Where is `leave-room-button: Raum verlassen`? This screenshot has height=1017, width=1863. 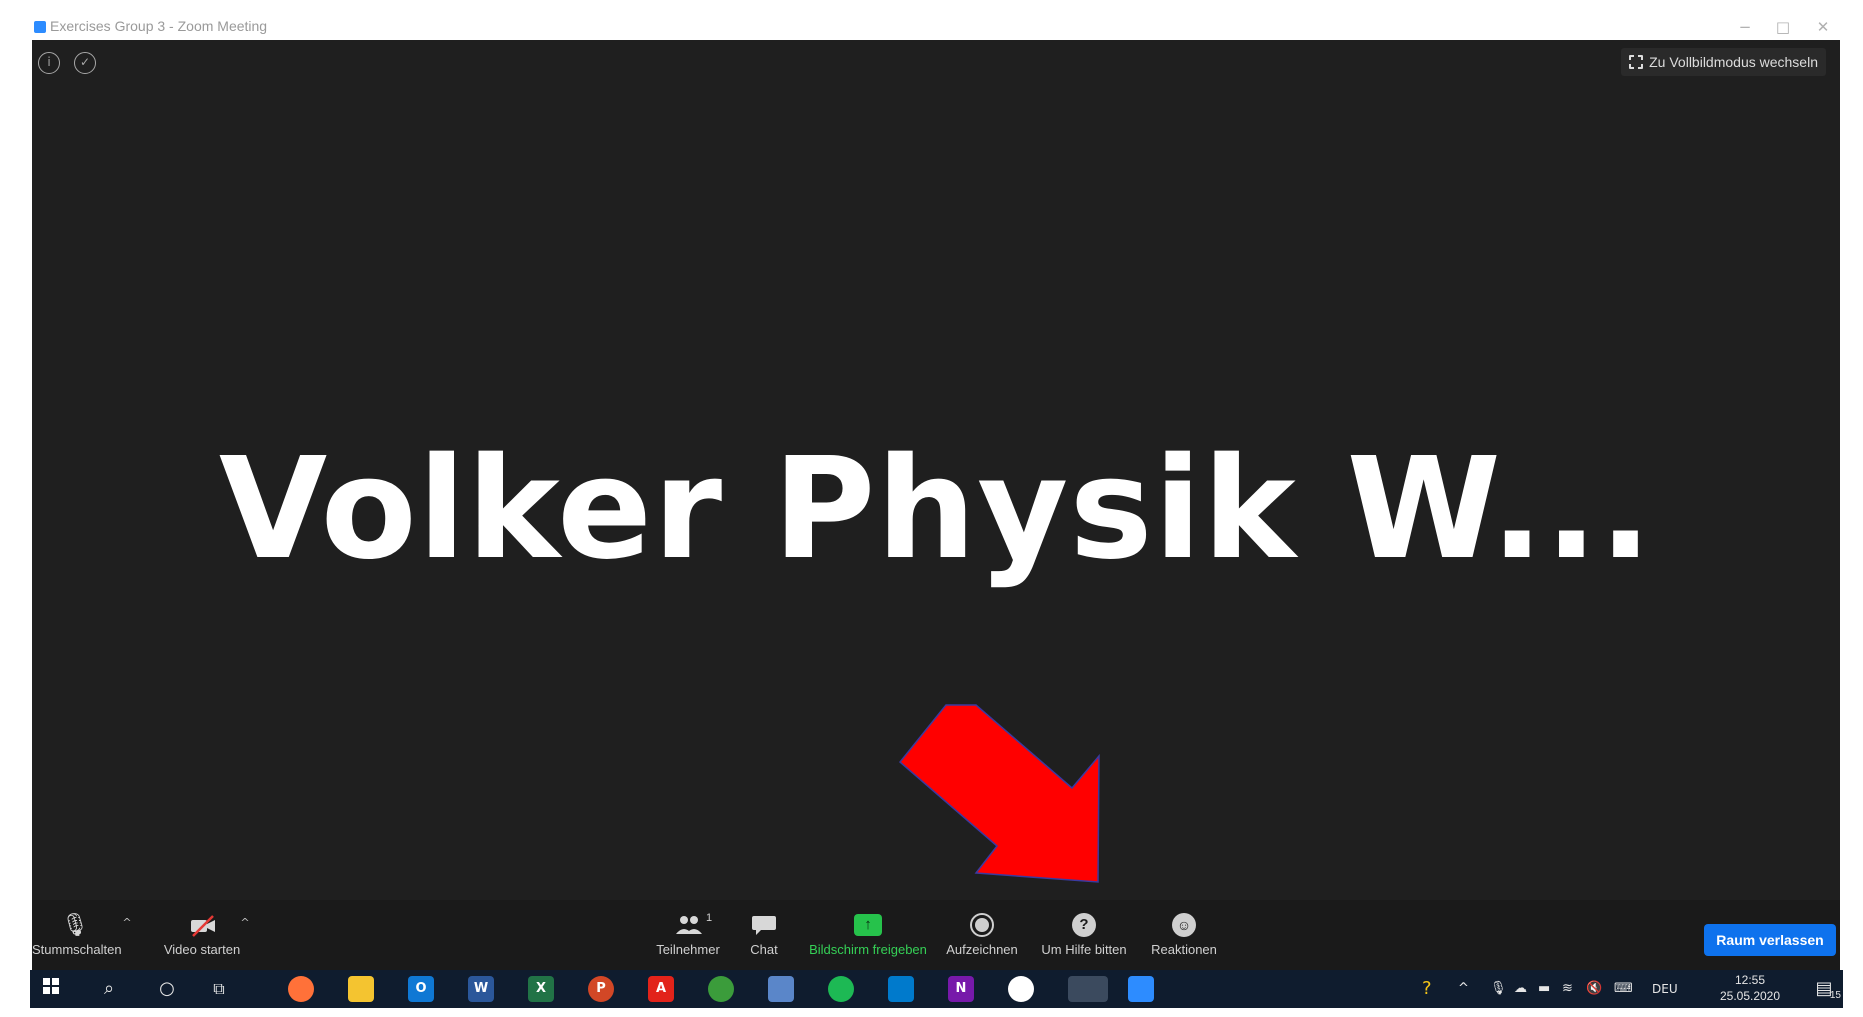 leave-room-button: Raum verlassen is located at coordinates (1770, 940).